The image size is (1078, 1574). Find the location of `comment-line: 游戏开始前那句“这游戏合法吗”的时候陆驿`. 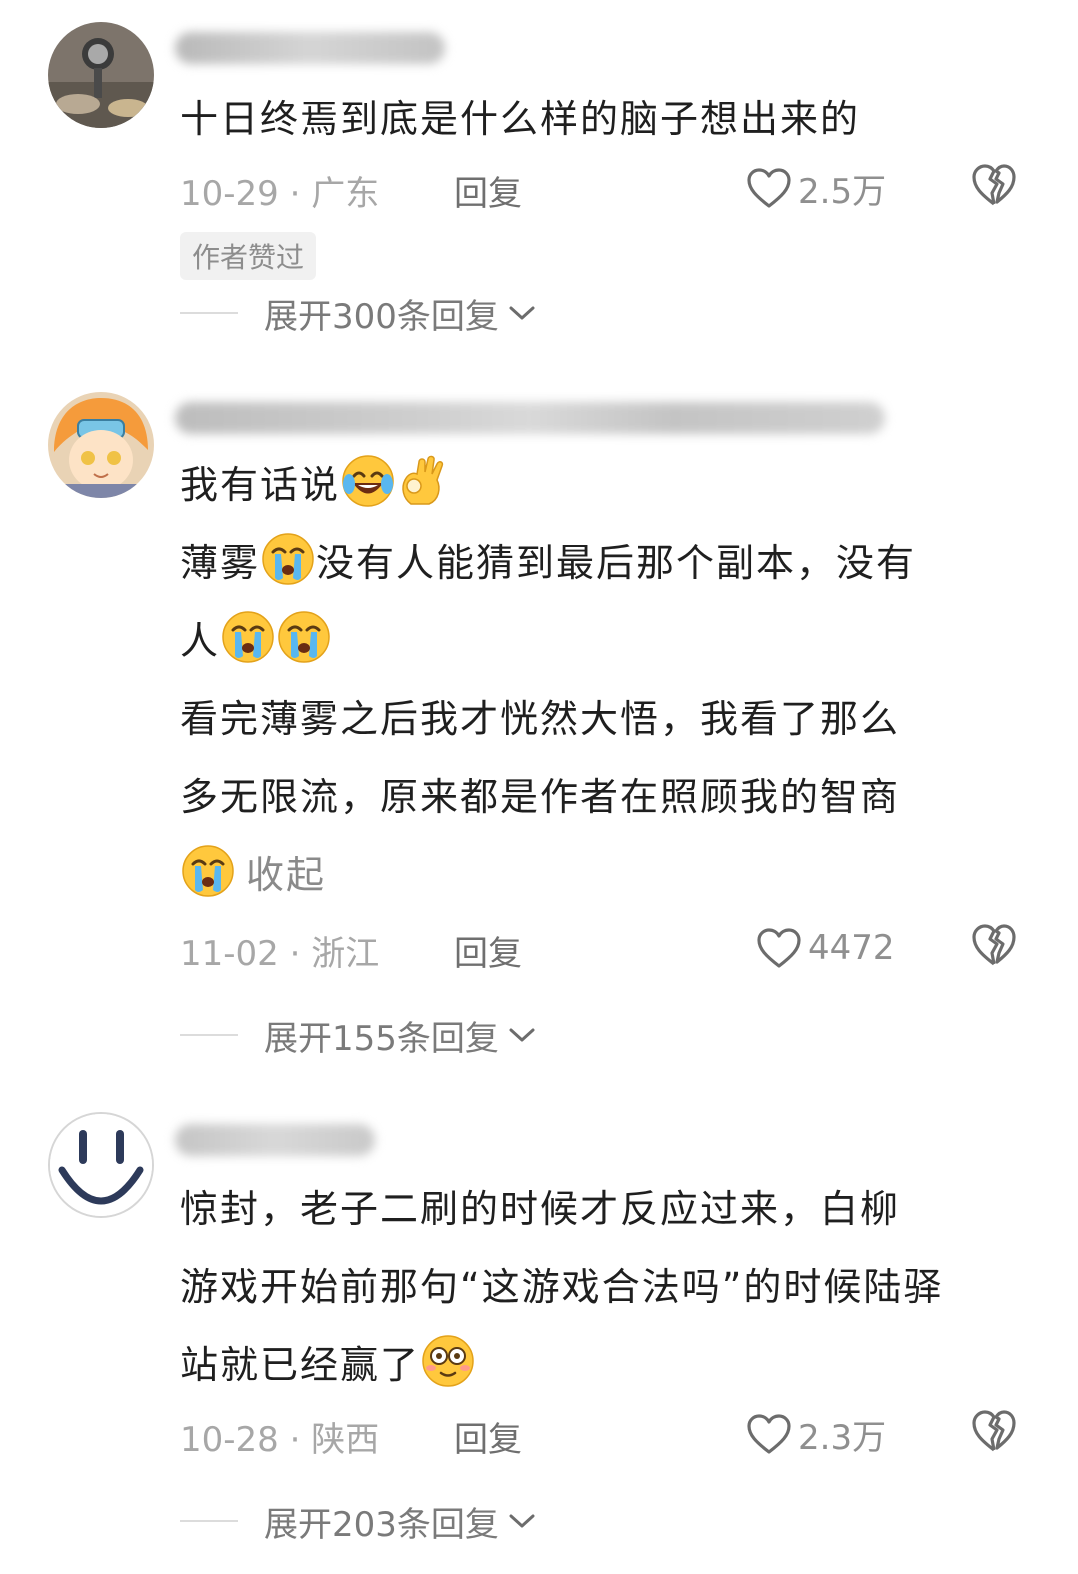

comment-line: 游戏开始前那句“这游戏合法吗”的时候陆驿 is located at coordinates (562, 1287).